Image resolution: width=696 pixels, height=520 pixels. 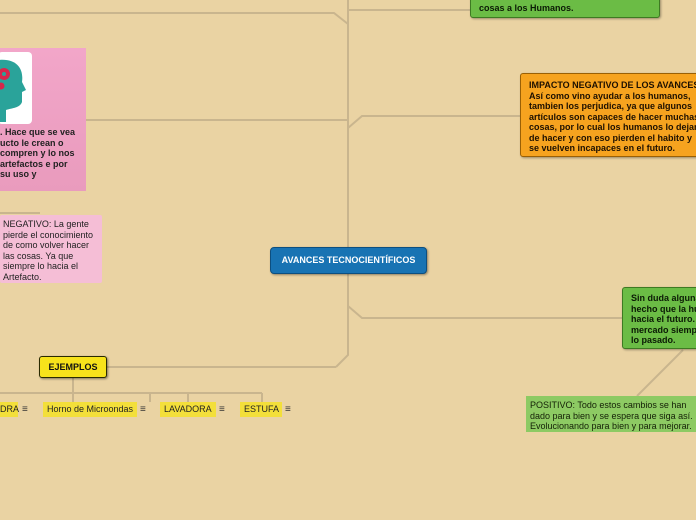 I want to click on example-item-label: Horno de Microondas, so click(x=90, y=409).